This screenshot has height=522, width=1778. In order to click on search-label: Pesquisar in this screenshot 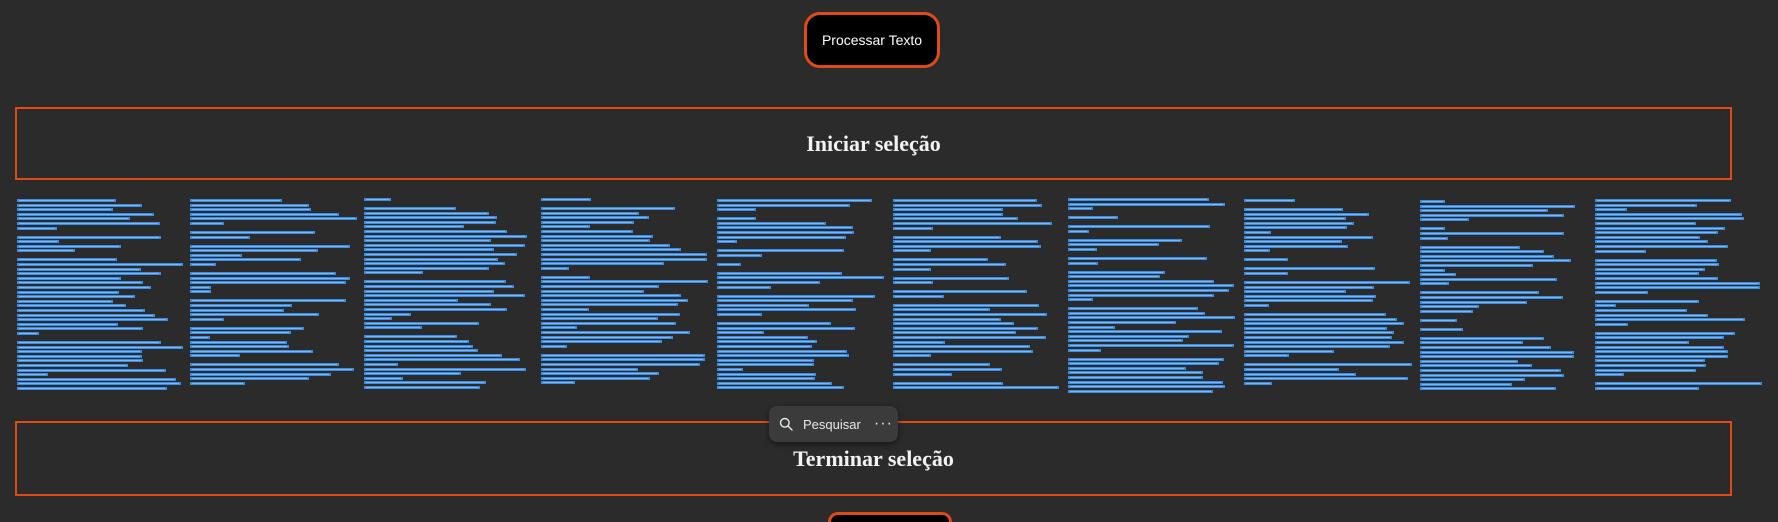, I will do `click(832, 424)`.